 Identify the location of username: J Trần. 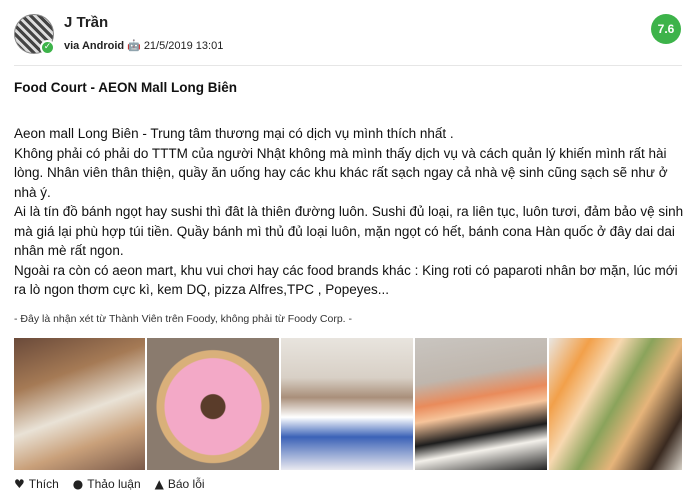
(86, 22).